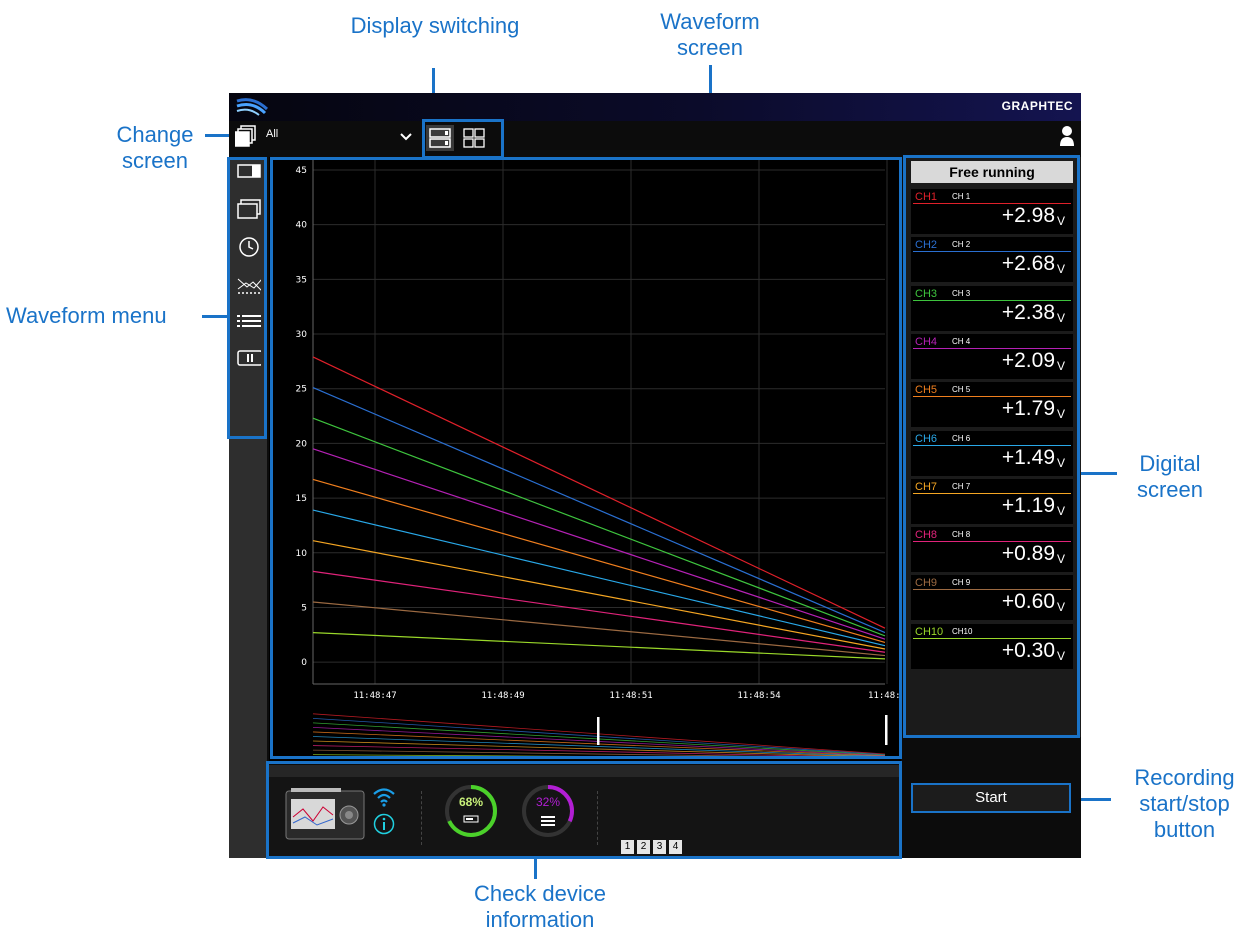 The image size is (1257, 938). I want to click on callout-digital-line2: screen, so click(1170, 489).